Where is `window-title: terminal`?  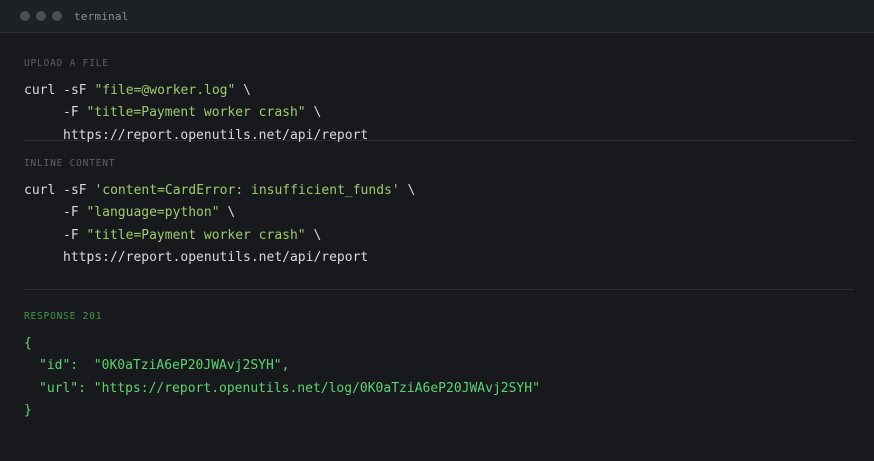 window-title: terminal is located at coordinates (101, 16).